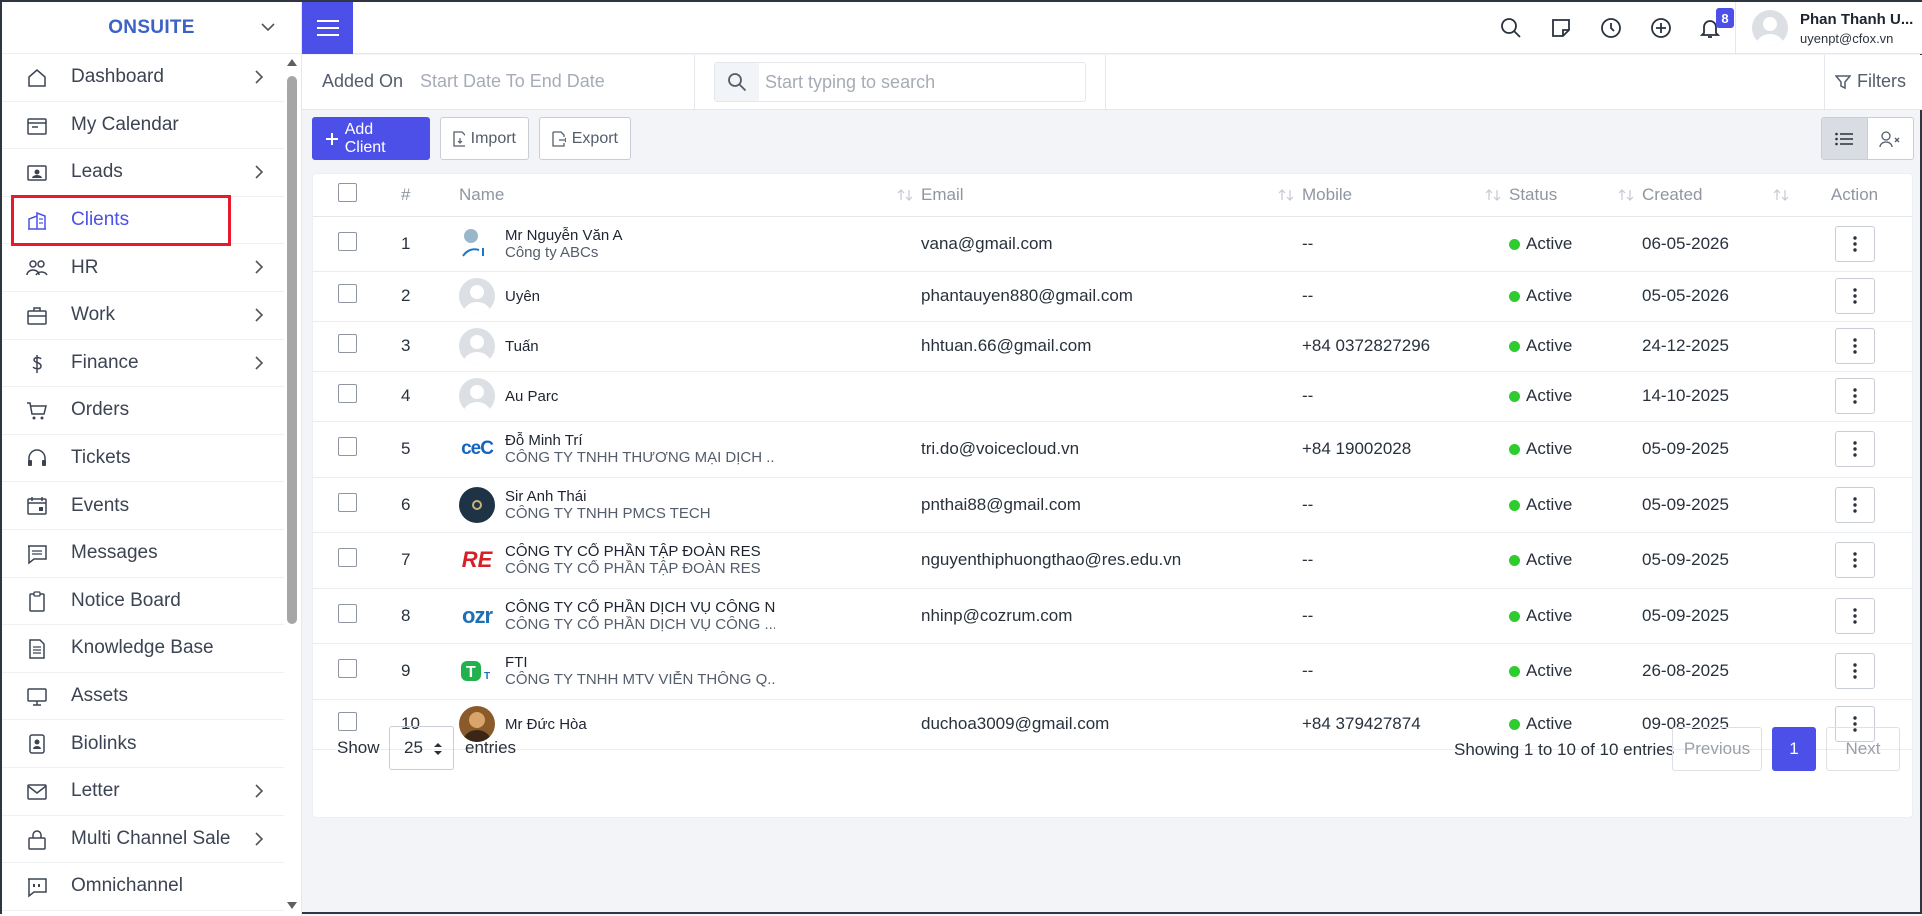 The height and width of the screenshot is (916, 1922). What do you see at coordinates (347, 192) in the screenshot?
I see `select-all-checkbox` at bounding box center [347, 192].